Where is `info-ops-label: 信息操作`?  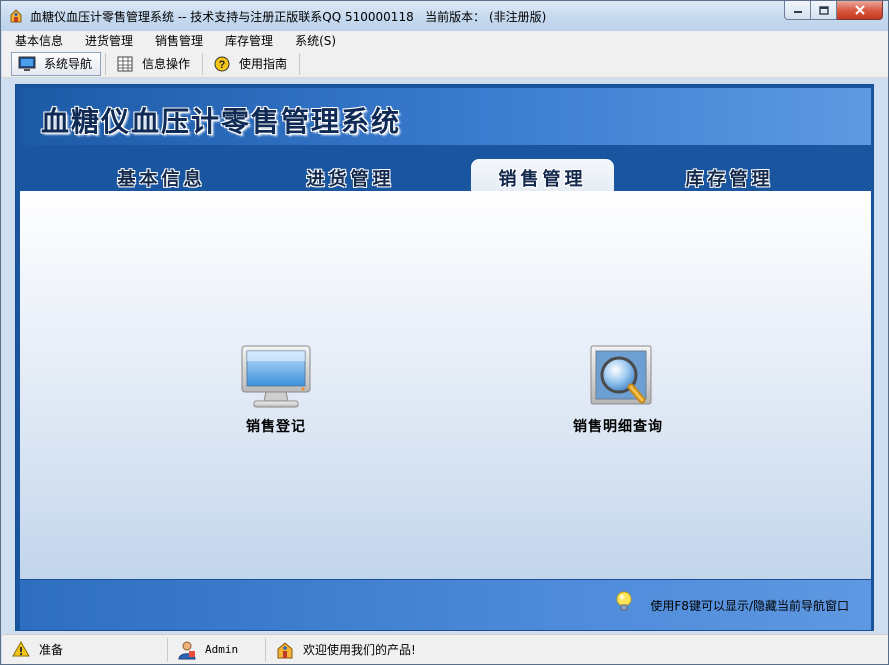
info-ops-label: 信息操作 is located at coordinates (166, 64).